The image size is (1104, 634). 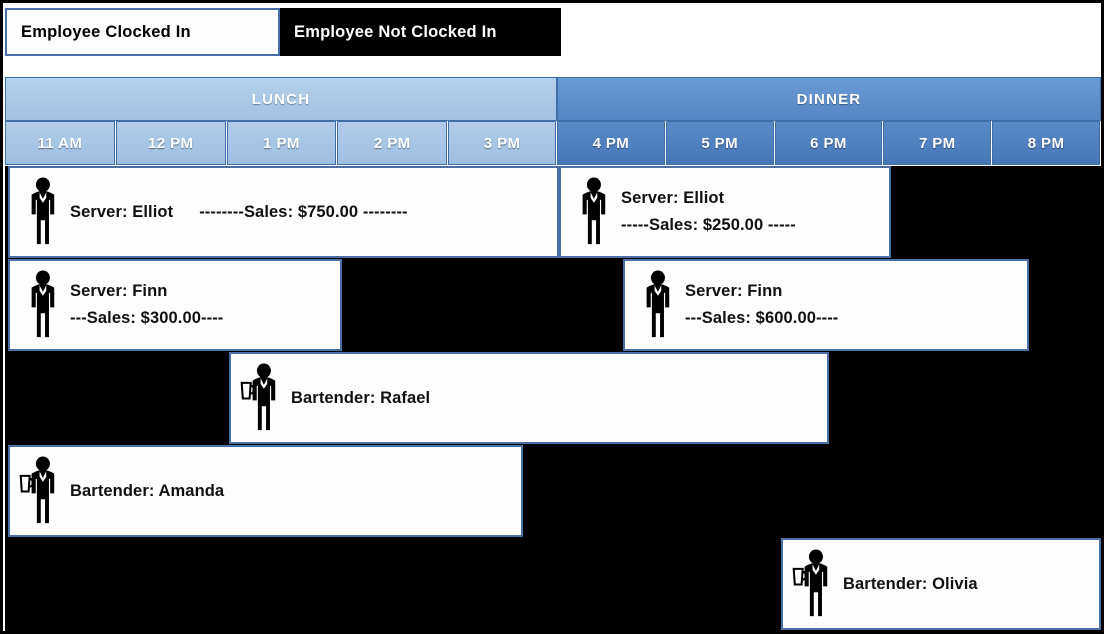 I want to click on hour-header-label: 1 PM, so click(x=281, y=143).